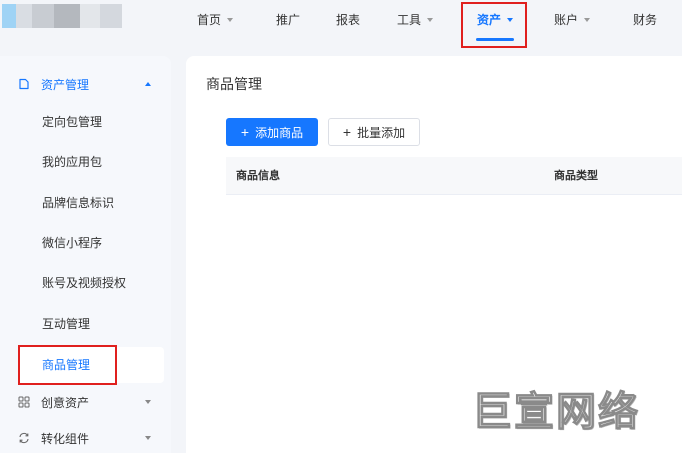 The image size is (682, 453). Describe the element at coordinates (495, 39) in the screenshot. I see `nav-active-indicator` at that location.